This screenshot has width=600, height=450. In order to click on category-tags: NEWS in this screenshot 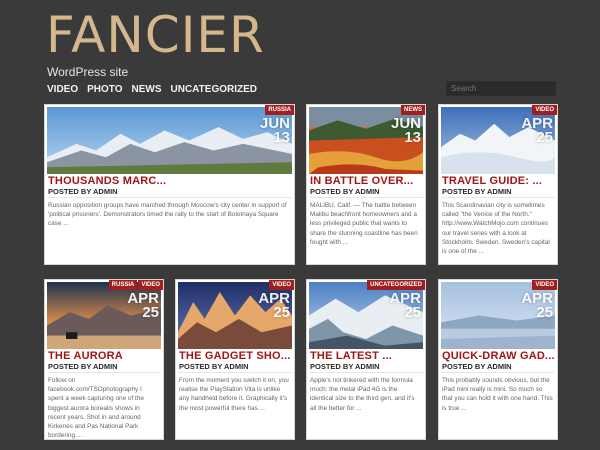, I will do `click(413, 110)`.